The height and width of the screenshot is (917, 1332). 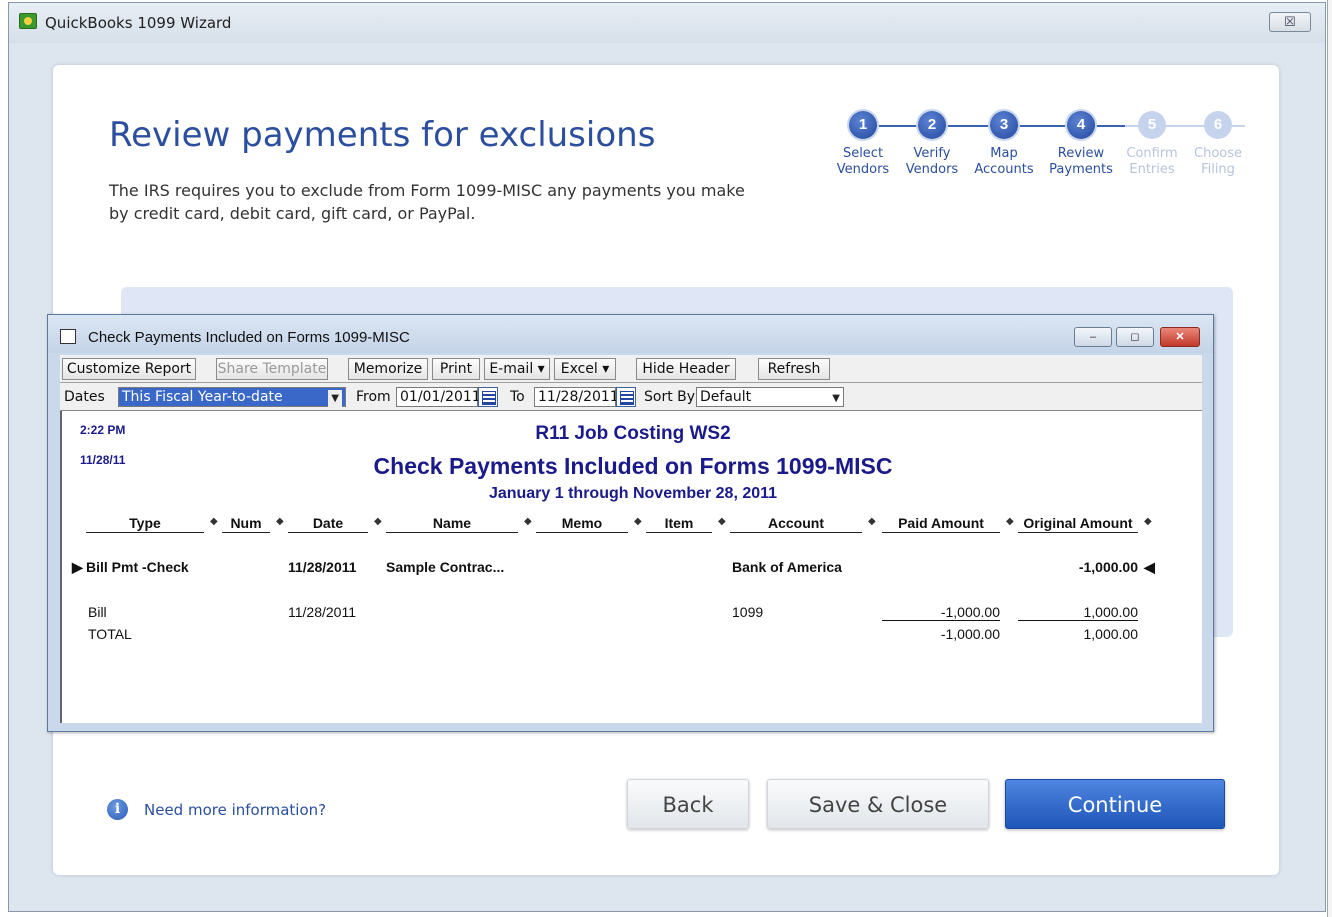 I want to click on row-account: 1099, so click(x=748, y=612).